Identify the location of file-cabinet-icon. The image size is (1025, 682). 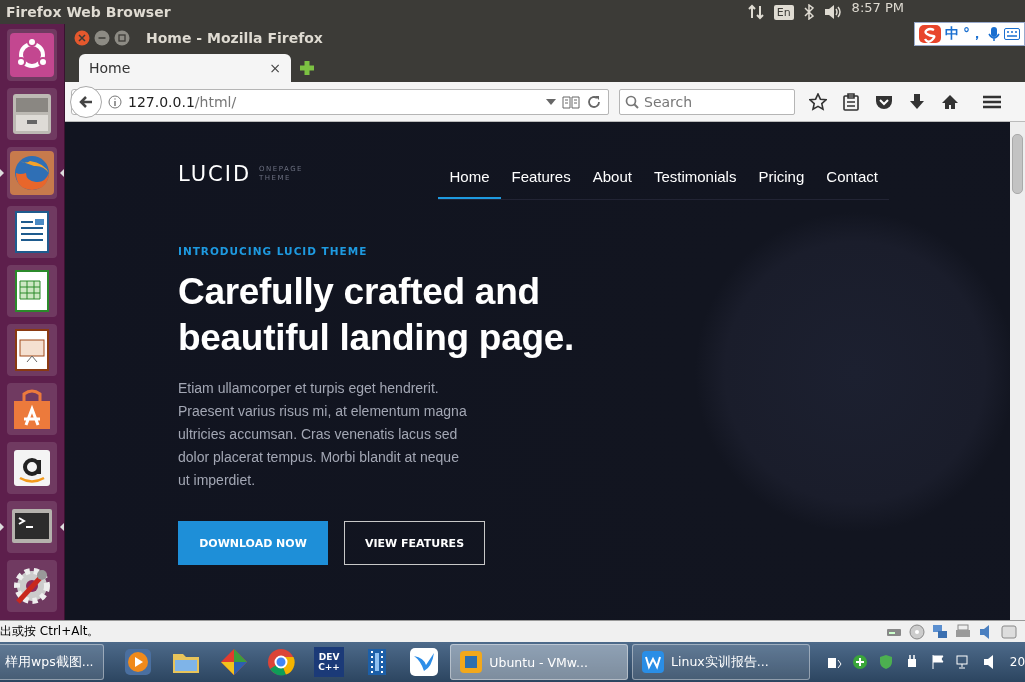
(32, 114).